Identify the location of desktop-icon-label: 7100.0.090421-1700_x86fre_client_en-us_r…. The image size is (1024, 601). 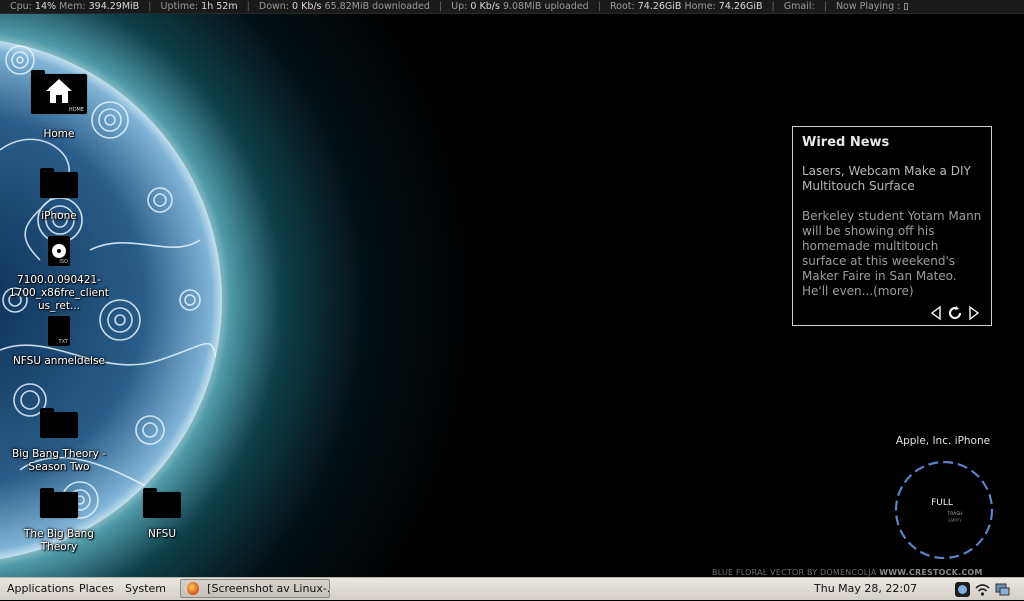
(59, 293).